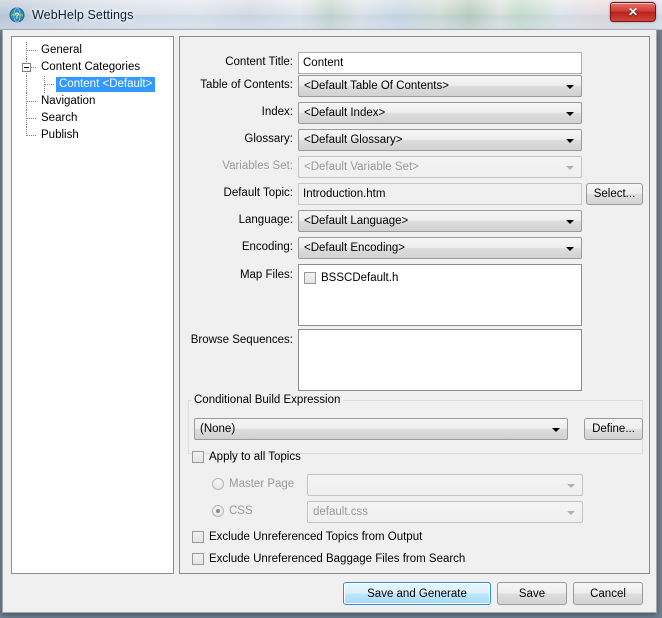  I want to click on css-value: default.css, so click(340, 512).